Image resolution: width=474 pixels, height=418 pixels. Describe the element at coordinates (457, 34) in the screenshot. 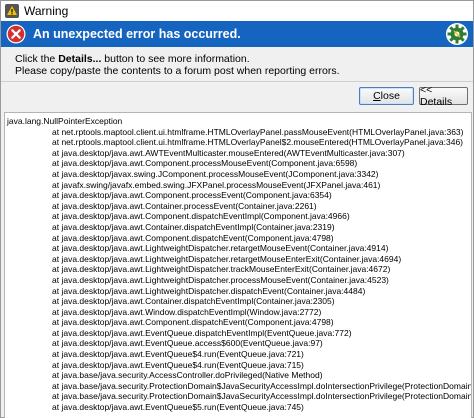

I see `gear-icon` at that location.